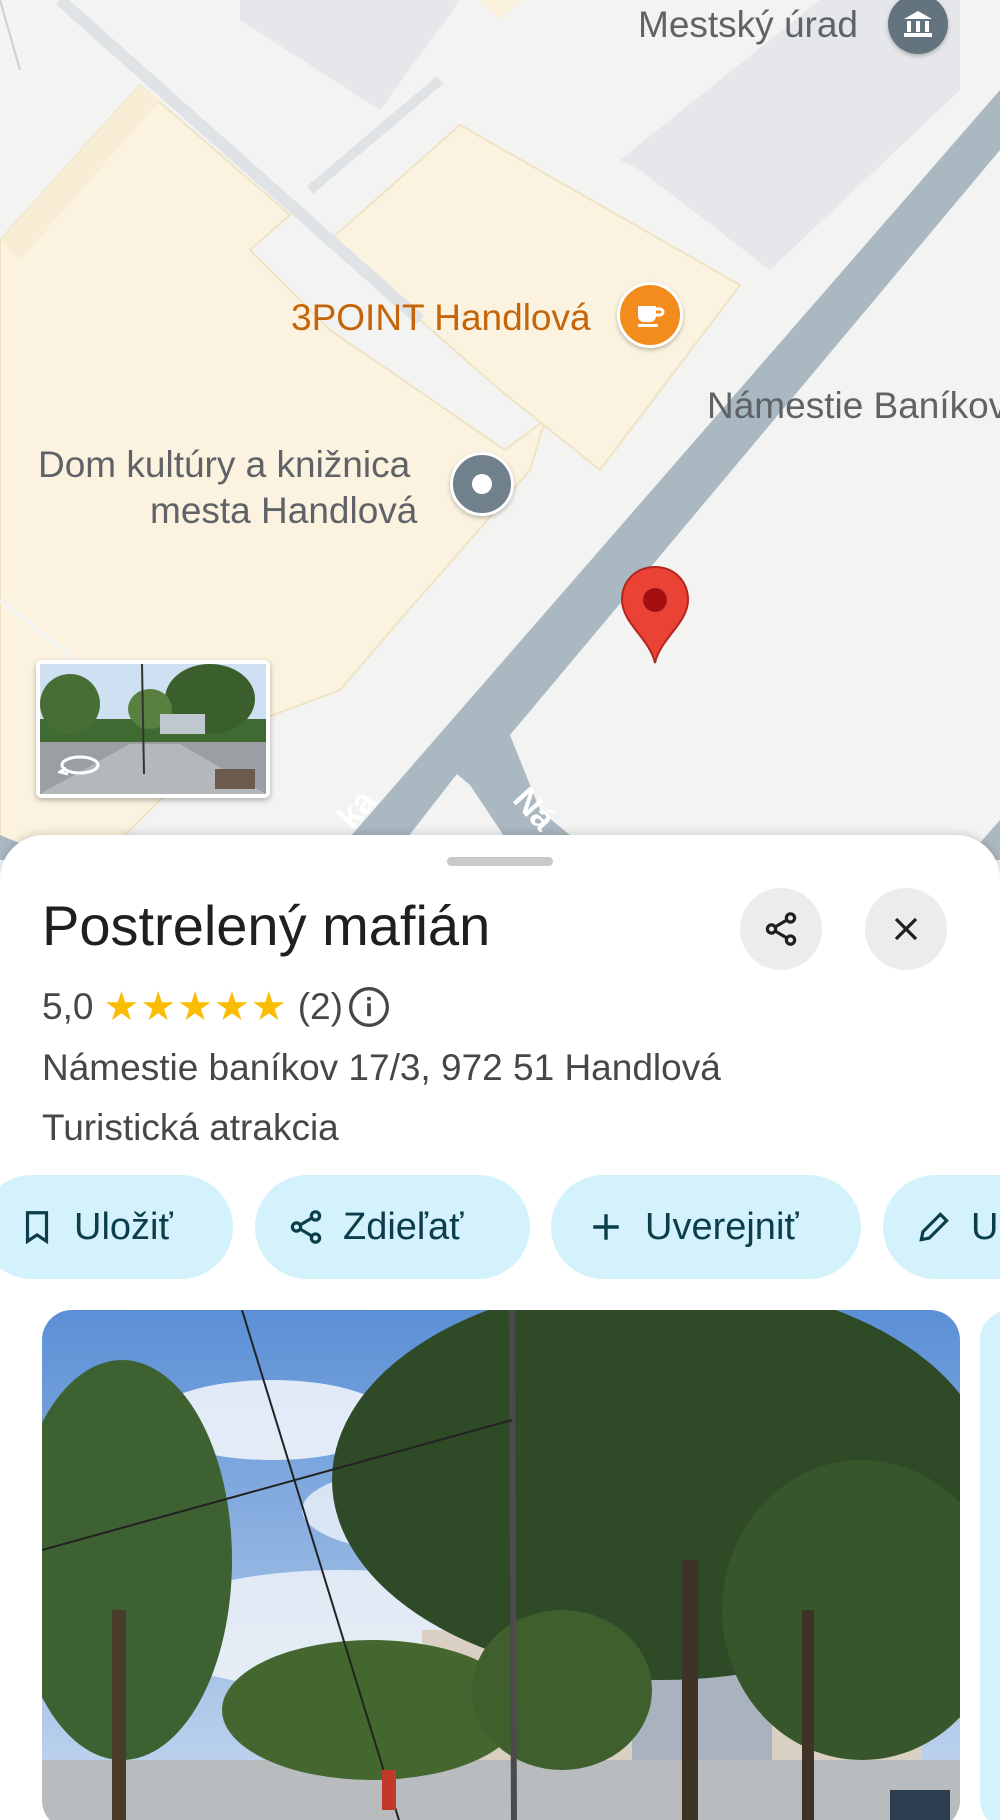 The image size is (1000, 1820). What do you see at coordinates (320, 1007) in the screenshot?
I see `review-count: (2)` at bounding box center [320, 1007].